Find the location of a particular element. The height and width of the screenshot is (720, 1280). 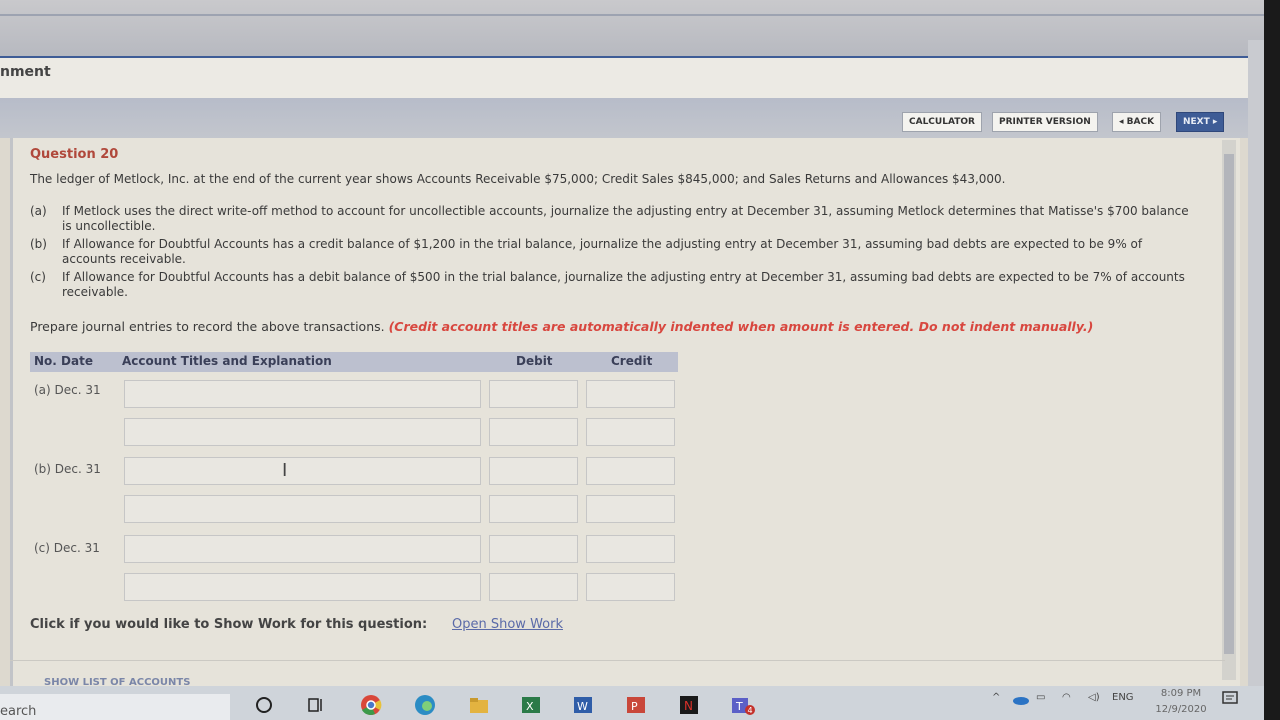

svg-text: P is located at coordinates (634, 706).